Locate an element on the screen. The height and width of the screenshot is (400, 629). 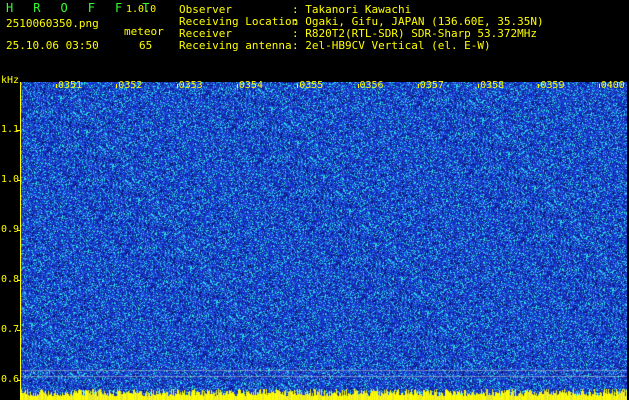
time-tick-label: 0352 is located at coordinates (130, 85).